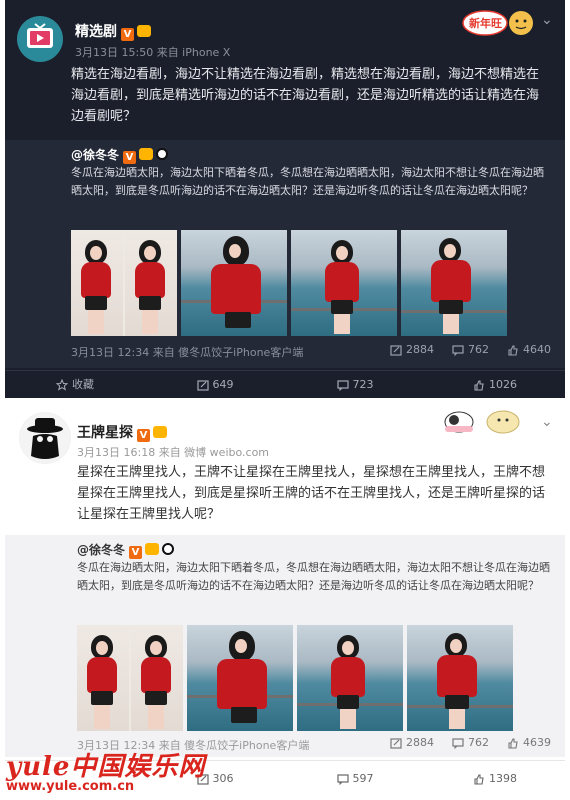 The width and height of the screenshot is (570, 800). I want to click on action-bar: 收藏 649 723 1026, so click(285, 384).